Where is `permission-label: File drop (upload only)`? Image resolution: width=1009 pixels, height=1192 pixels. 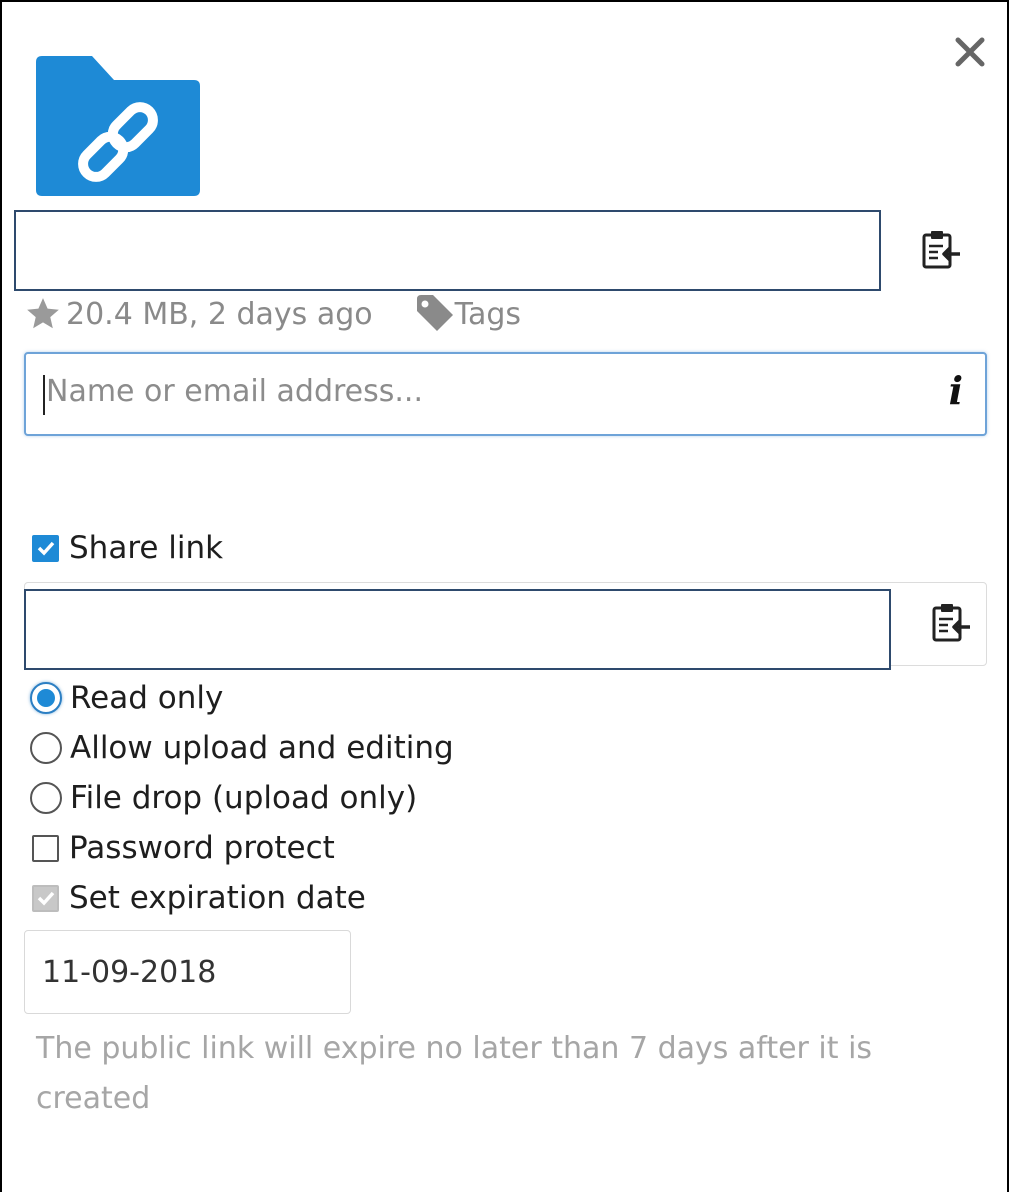
permission-label: File drop (upload only) is located at coordinates (244, 798).